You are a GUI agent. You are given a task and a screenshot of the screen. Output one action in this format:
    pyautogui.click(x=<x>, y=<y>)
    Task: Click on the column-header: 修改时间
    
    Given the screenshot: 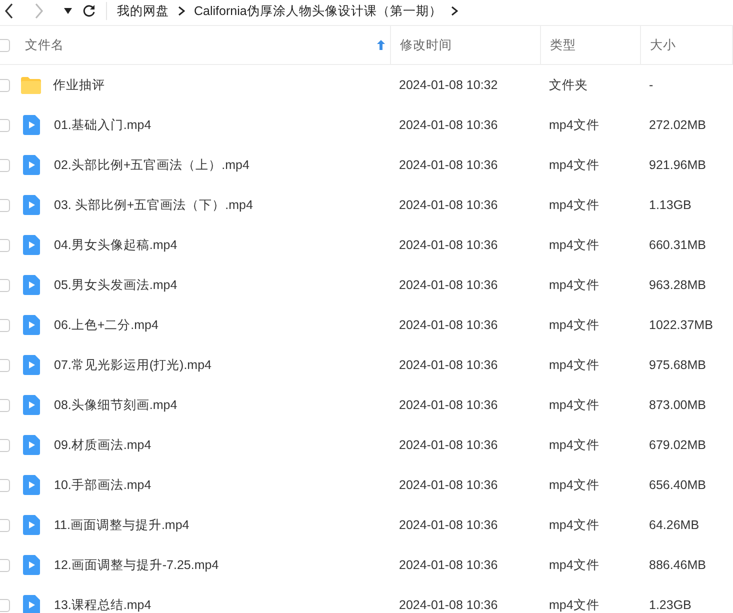 What is the action you would take?
    pyautogui.click(x=426, y=45)
    